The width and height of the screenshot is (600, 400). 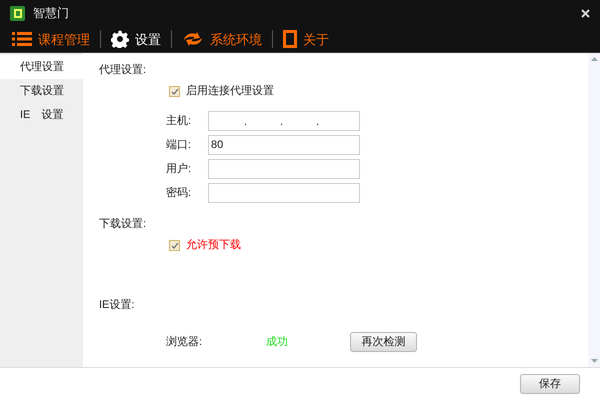 I want to click on nav-tab: 设置, so click(x=136, y=39).